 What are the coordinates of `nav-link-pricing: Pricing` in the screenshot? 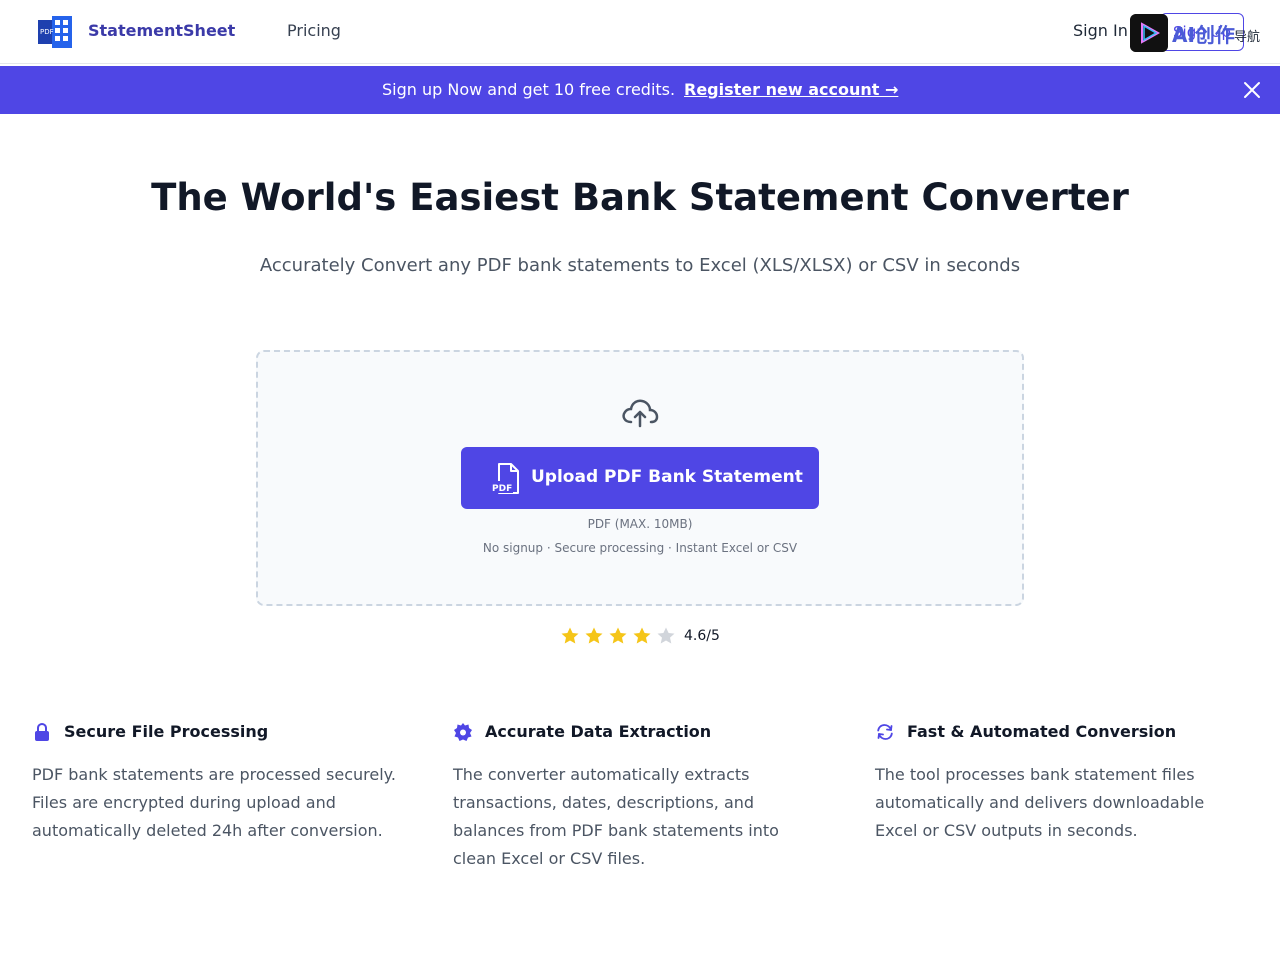 It's located at (314, 30).